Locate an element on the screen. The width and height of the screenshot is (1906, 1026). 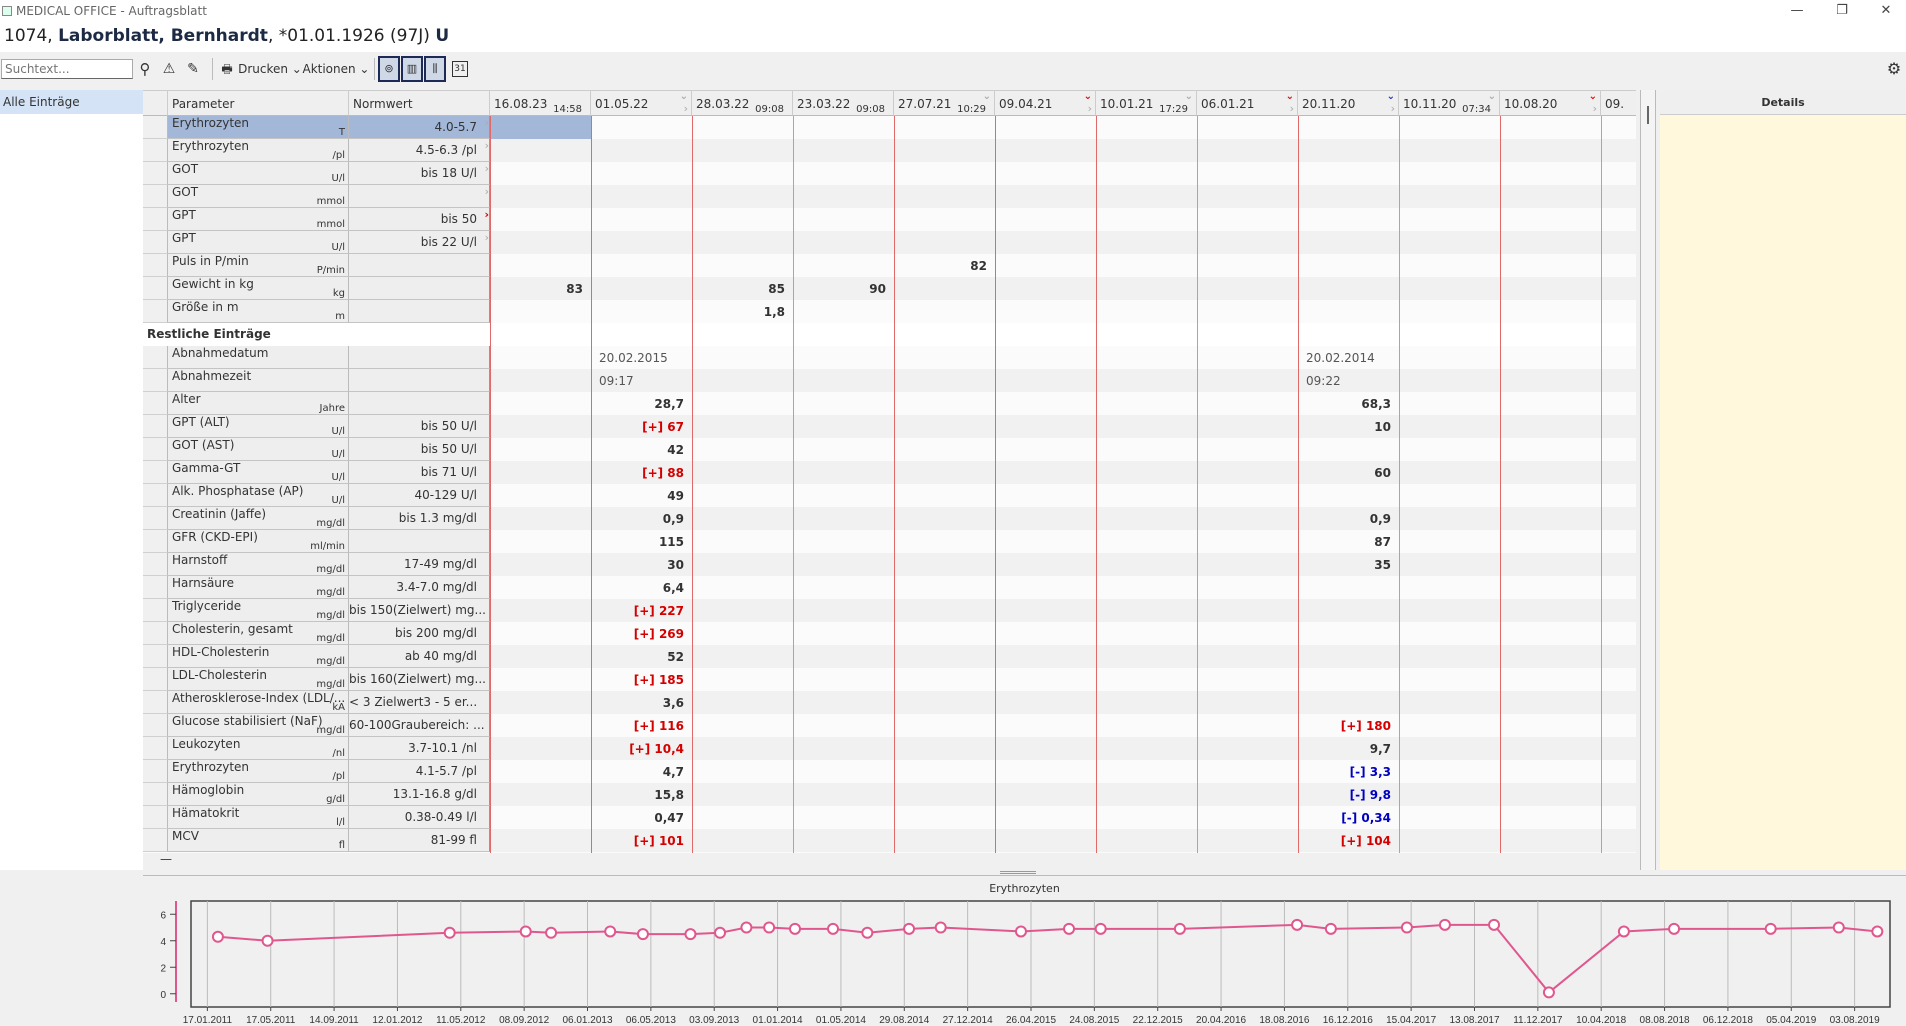
search-icon: ⚲ is located at coordinates (145, 69).